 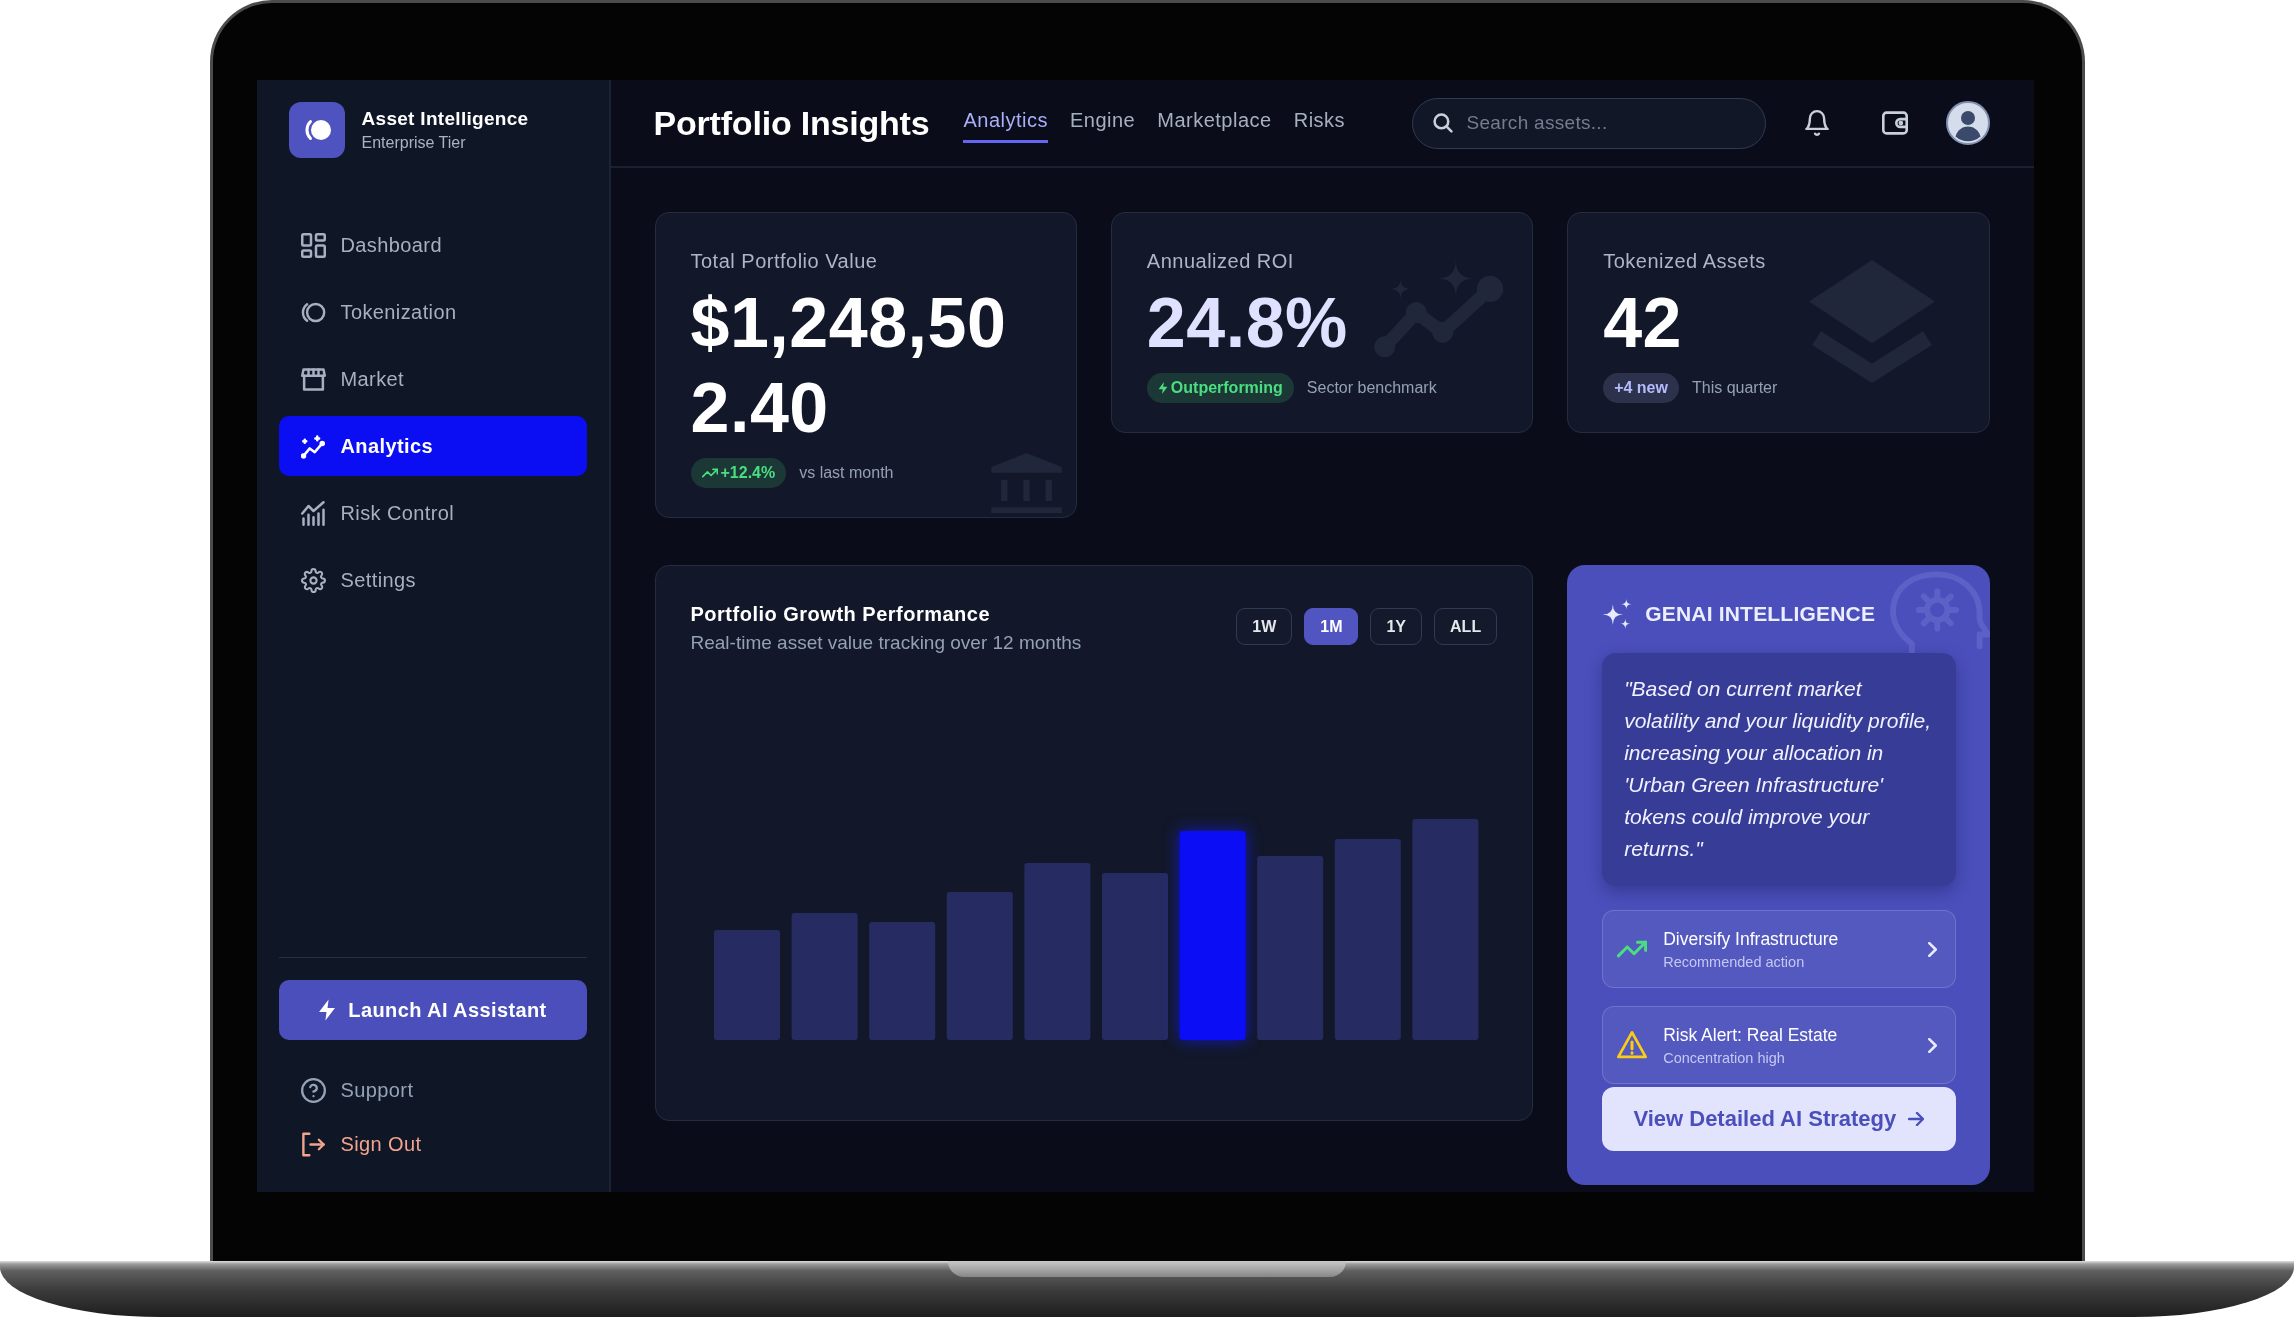 What do you see at coordinates (1102, 123) in the screenshot?
I see `nav-tab: Engine` at bounding box center [1102, 123].